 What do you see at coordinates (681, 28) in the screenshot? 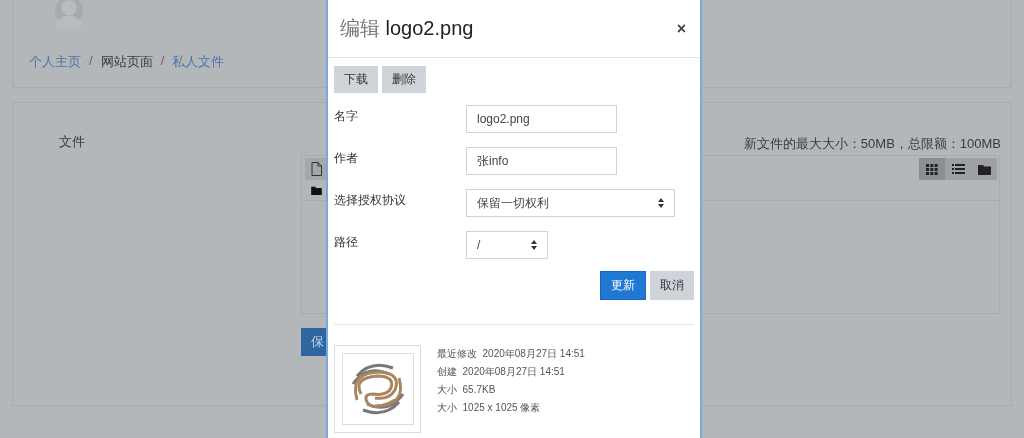
I see `close-button: ×` at bounding box center [681, 28].